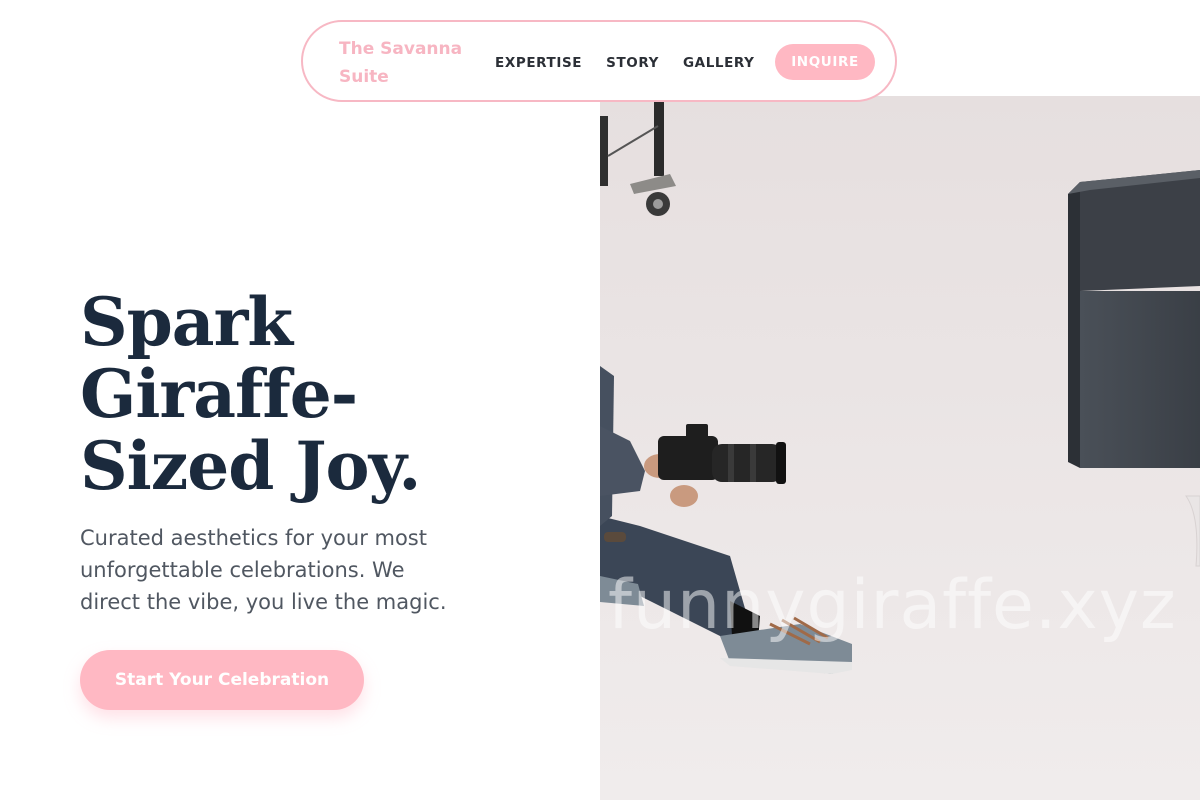 The image size is (1200, 800). Describe the element at coordinates (263, 602) in the screenshot. I see `hero-subtitle-line: direct the vibe, you live the magic.` at that location.